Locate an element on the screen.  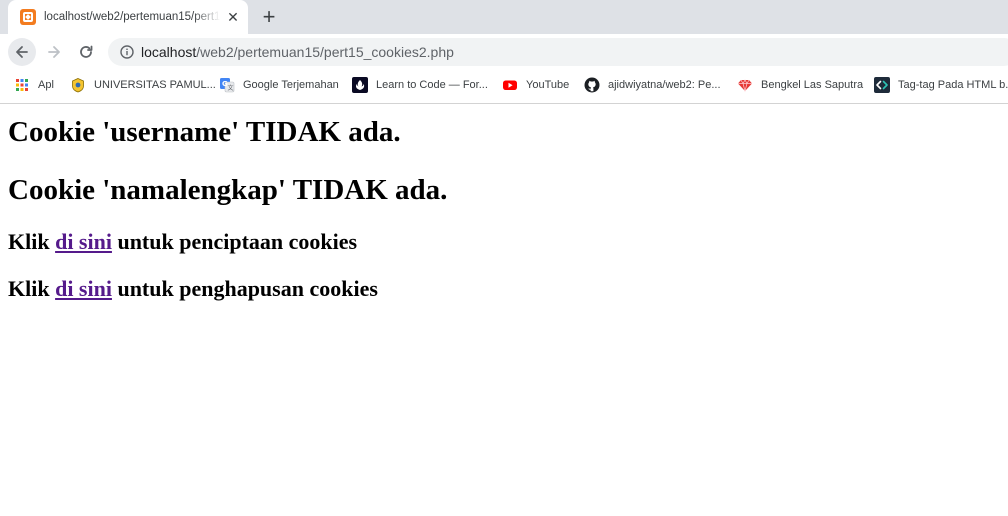
close-tab-icon: ✕ is located at coordinates (233, 17).